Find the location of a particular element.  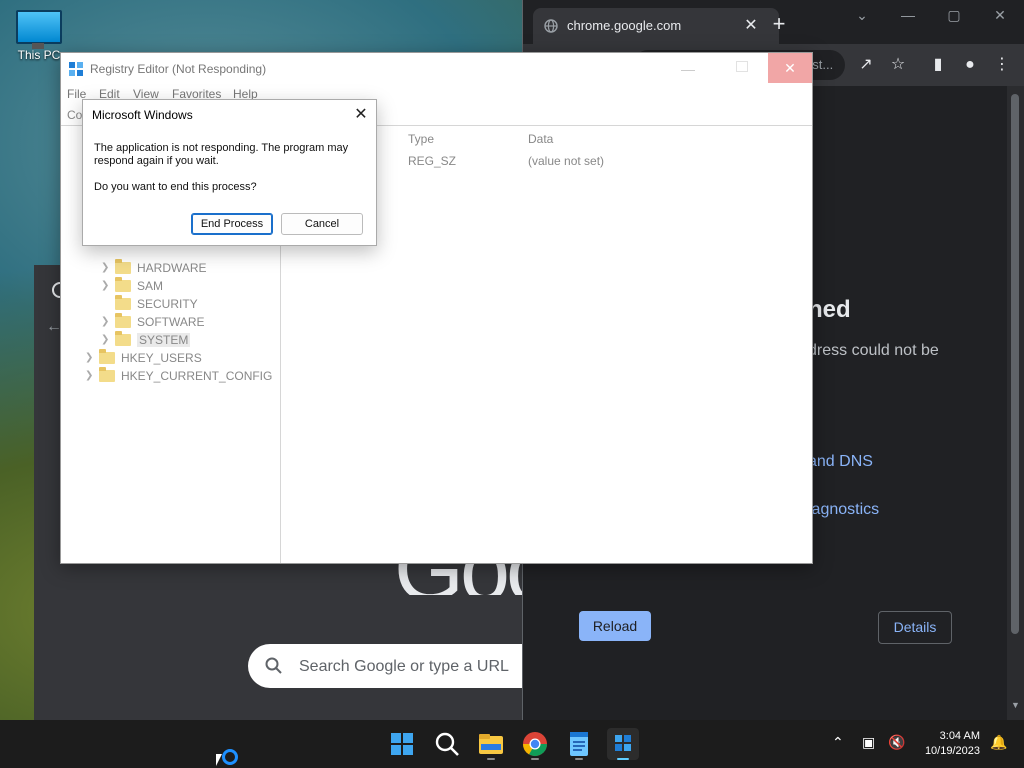

tree-item-label: HKEY_CURRENT_CONFIG is located at coordinates (197, 376).